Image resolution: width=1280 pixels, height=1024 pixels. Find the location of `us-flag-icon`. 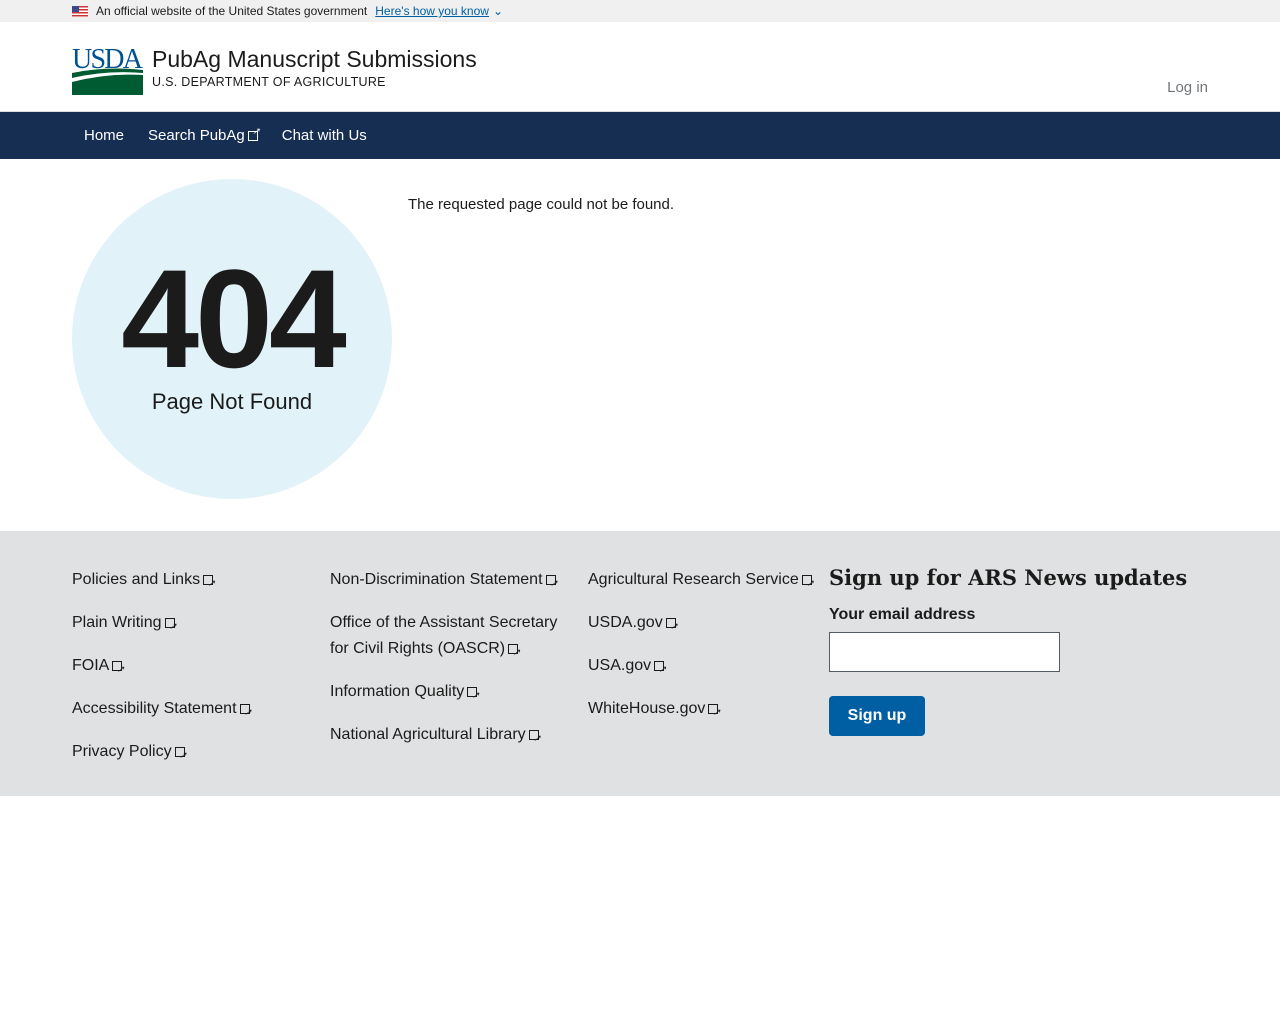

us-flag-icon is located at coordinates (80, 11).